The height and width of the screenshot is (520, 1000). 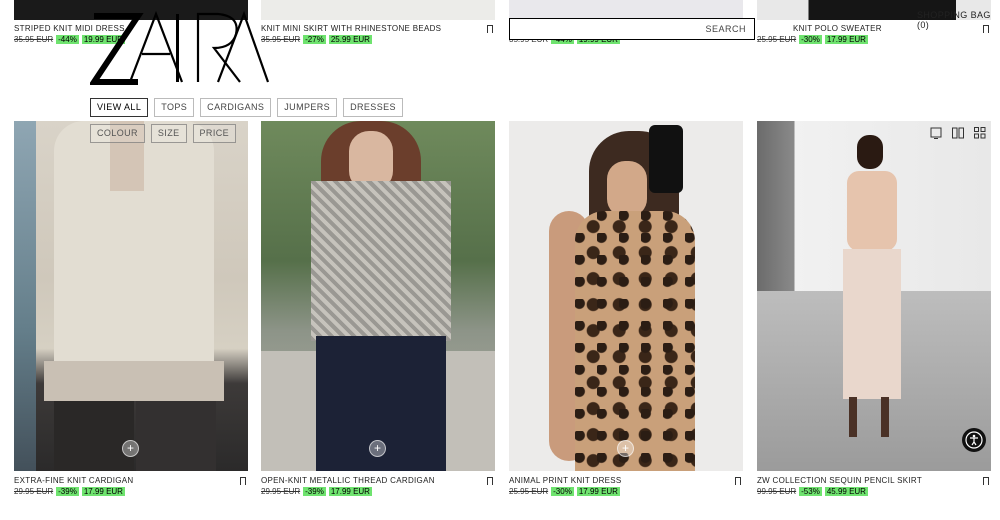 I want to click on old-price: 99.95 EUR, so click(x=777, y=491).